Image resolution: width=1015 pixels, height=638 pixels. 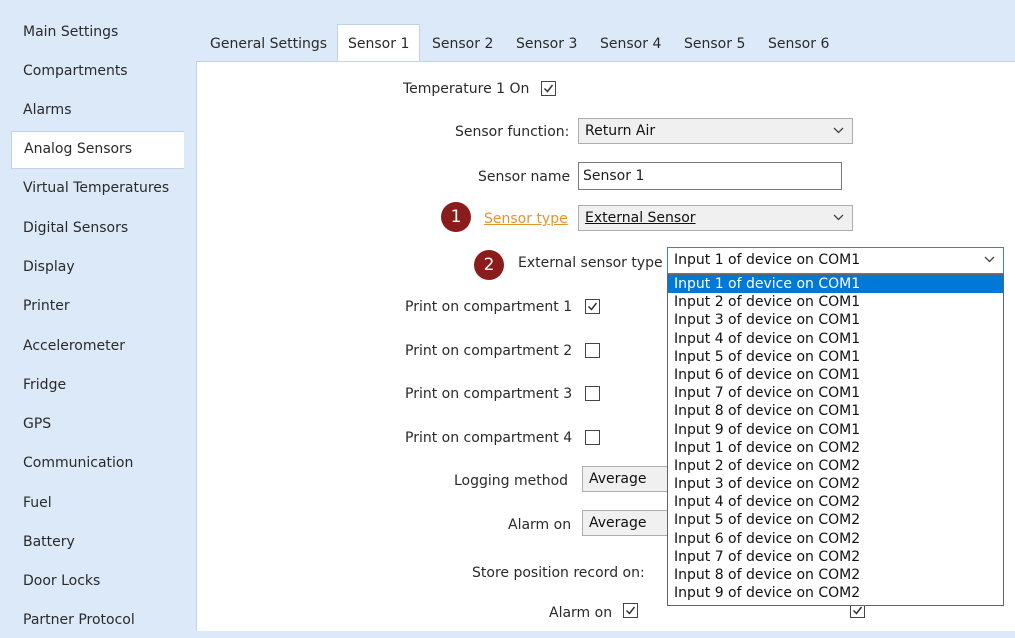 I want to click on sensor-name-label: Sensor name, so click(x=524, y=177).